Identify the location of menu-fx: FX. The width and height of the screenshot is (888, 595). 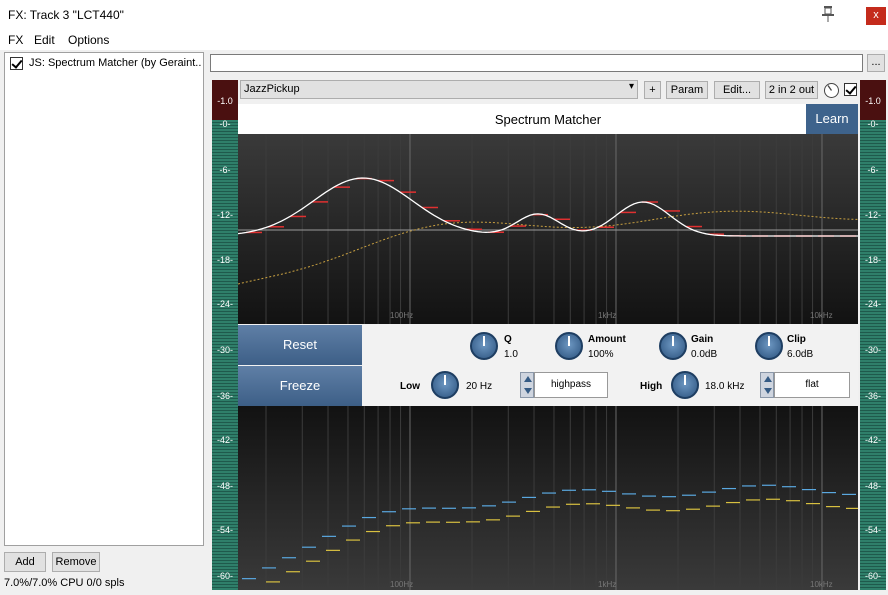
(15, 40).